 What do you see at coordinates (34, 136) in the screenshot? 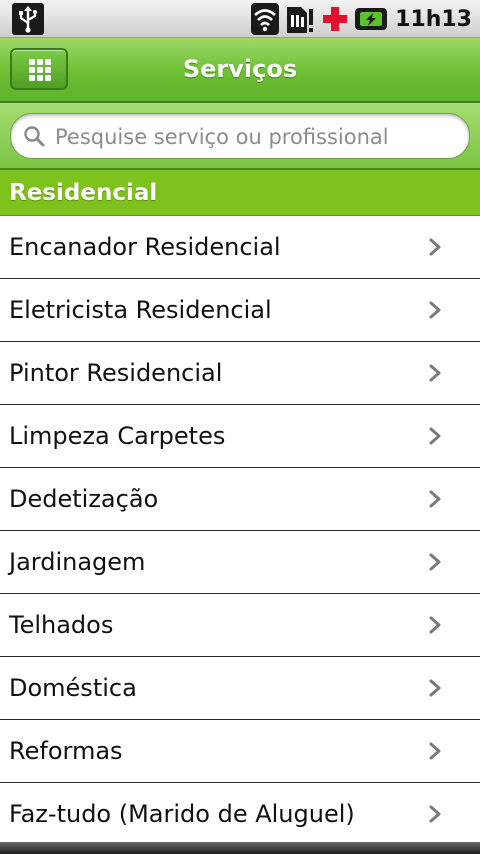
I see `search-icon` at bounding box center [34, 136].